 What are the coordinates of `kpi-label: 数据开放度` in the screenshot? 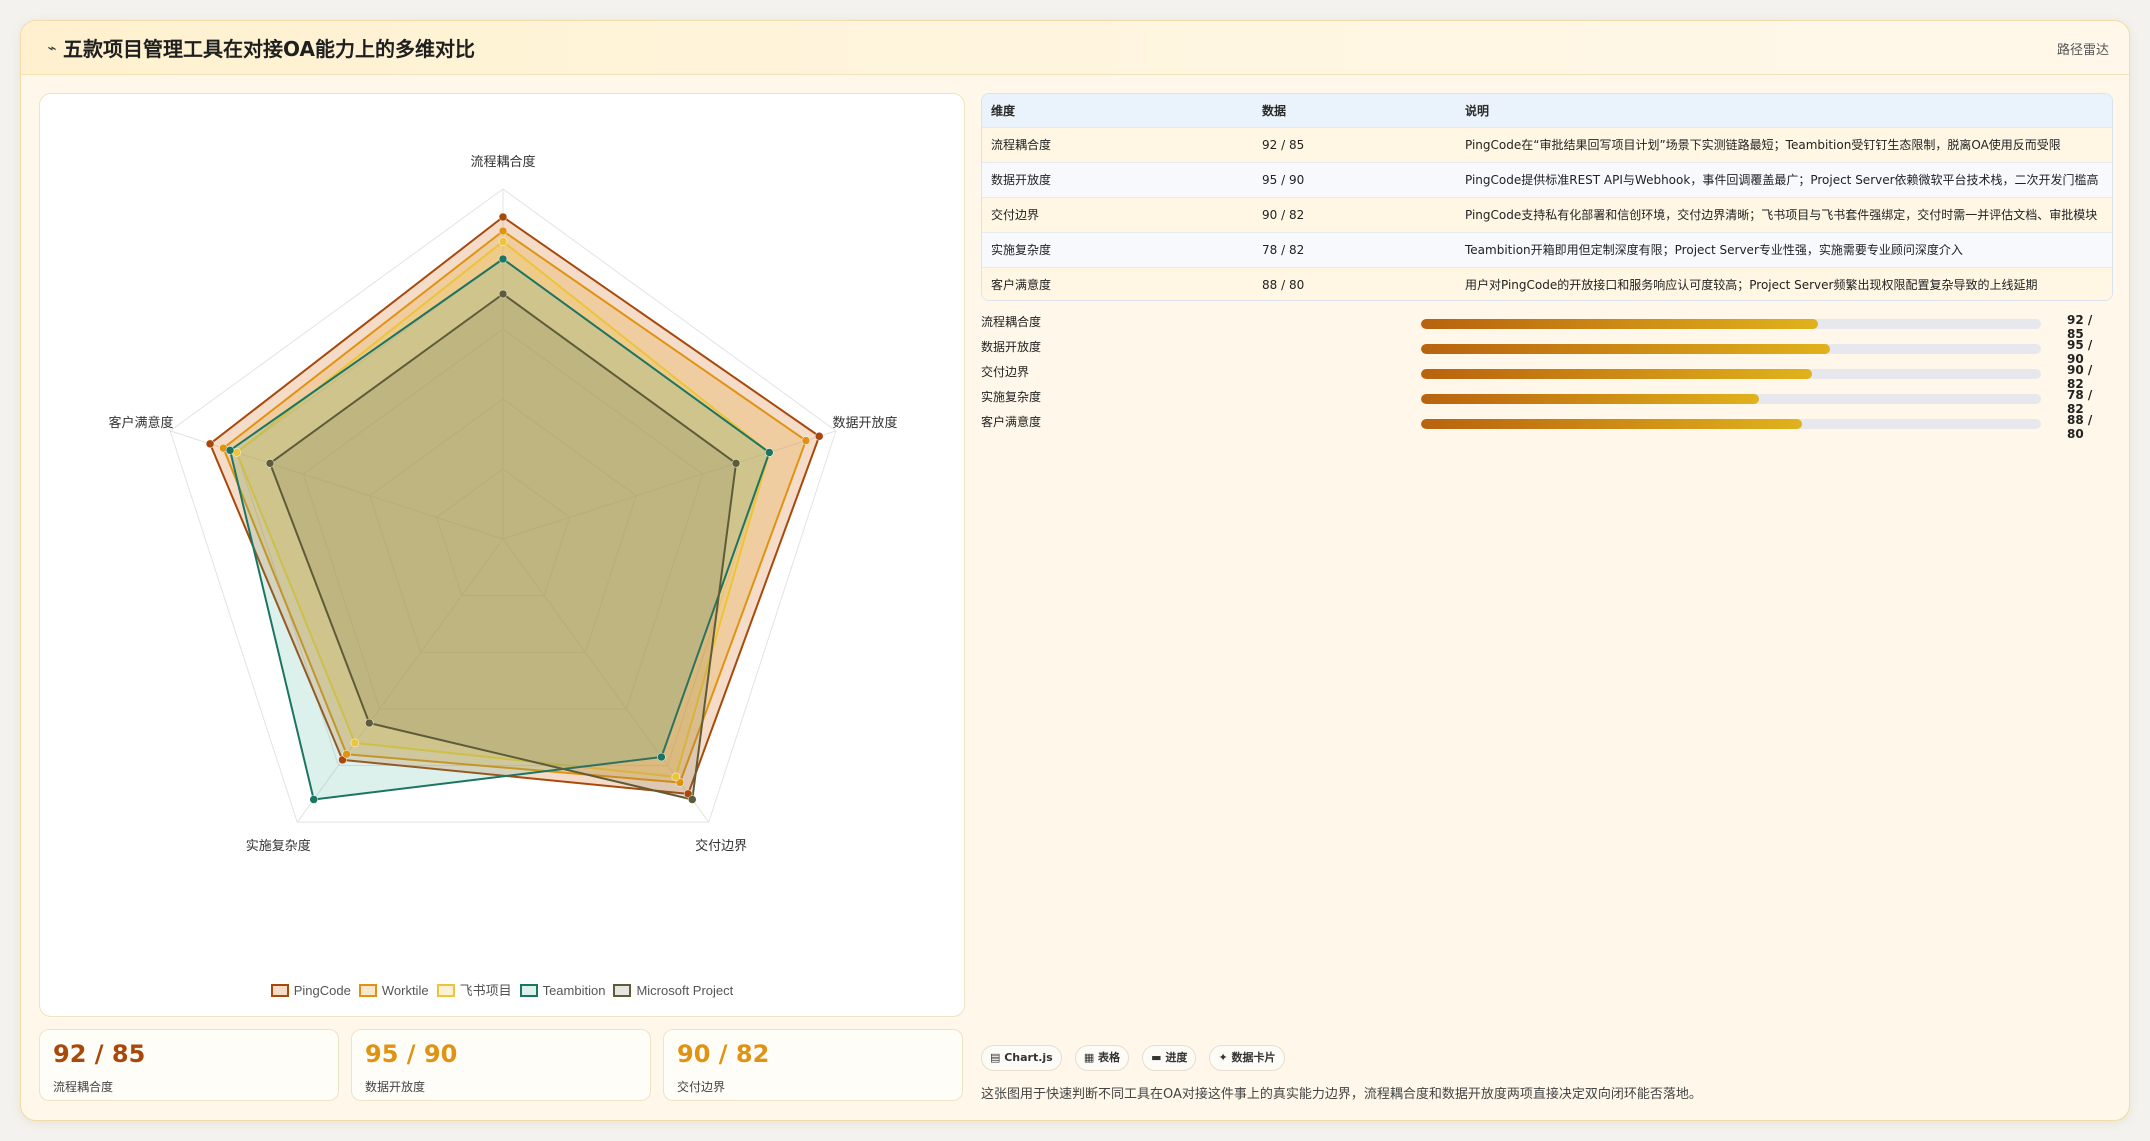 It's located at (395, 1087).